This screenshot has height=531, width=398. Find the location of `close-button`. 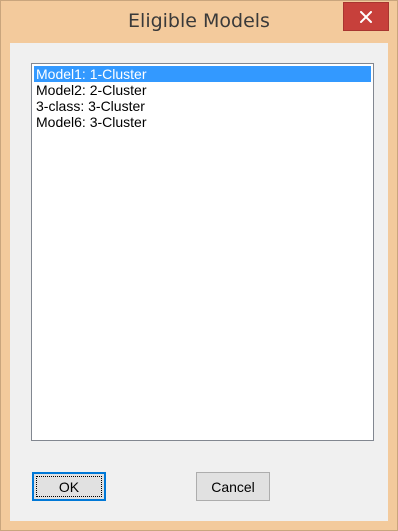

close-button is located at coordinates (366, 16).